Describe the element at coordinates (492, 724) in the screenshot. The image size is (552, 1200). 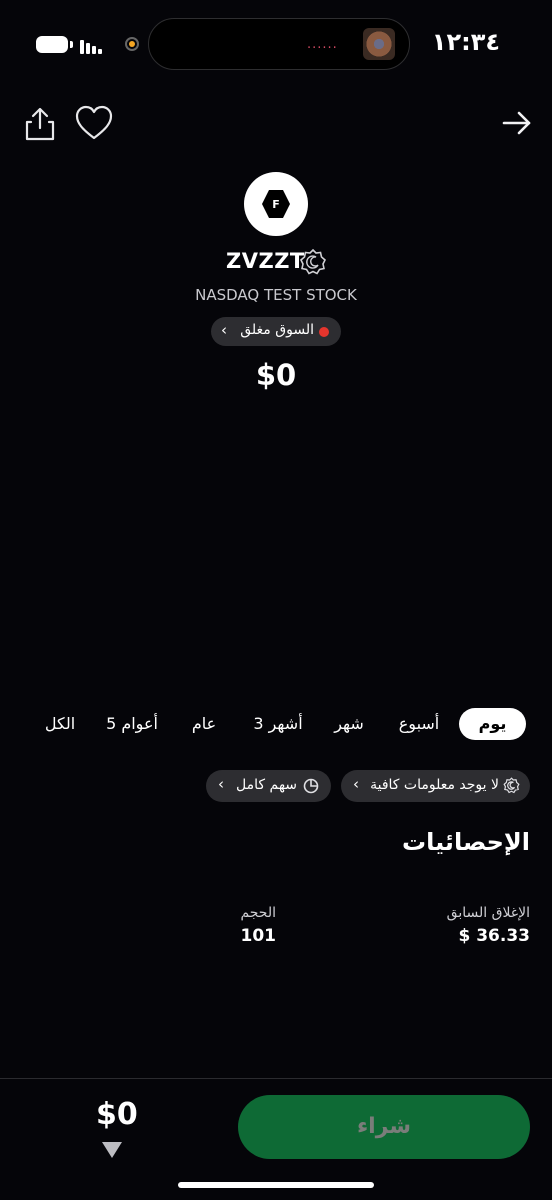
I see `period-day: يوم` at that location.